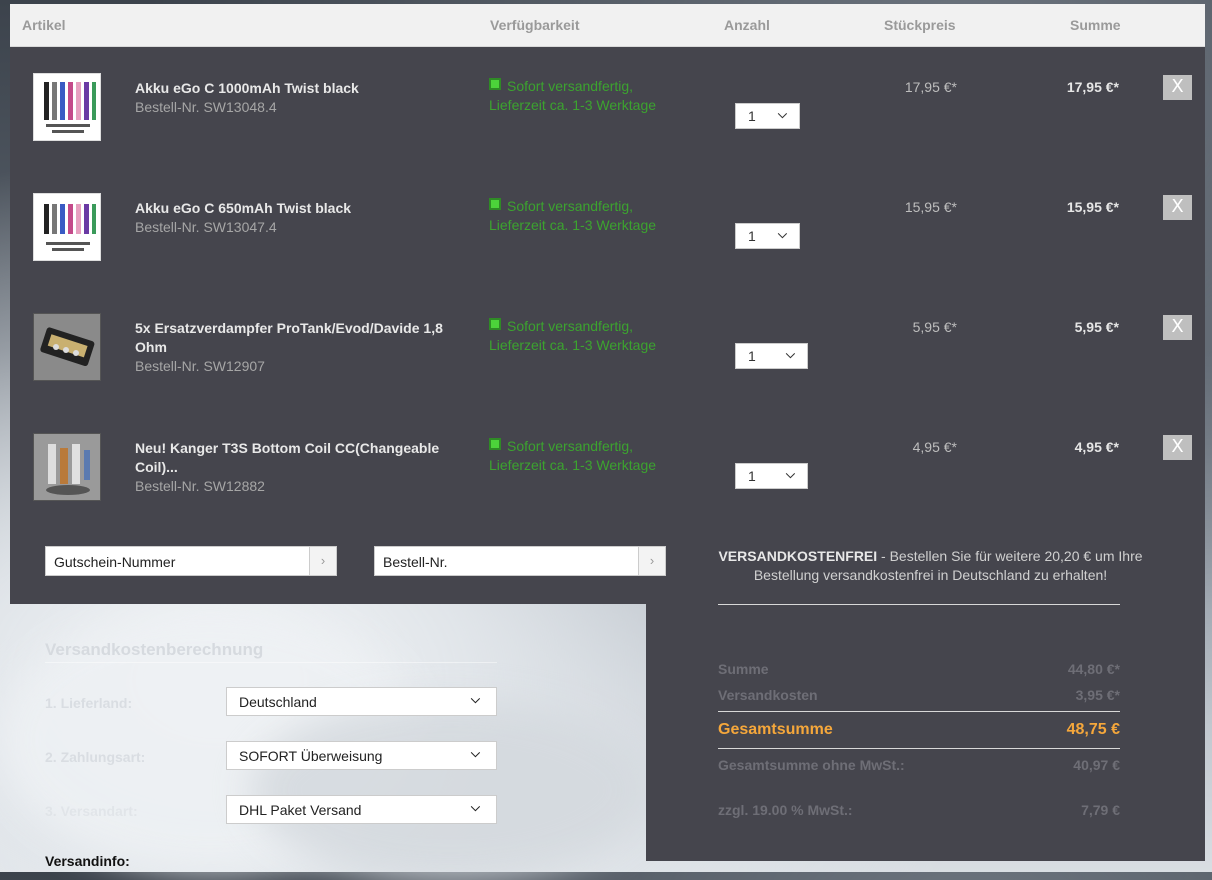 This screenshot has width=1212, height=880. Describe the element at coordinates (200, 366) in the screenshot. I see `product-order-number: Bestell-Nr. SW12907` at that location.